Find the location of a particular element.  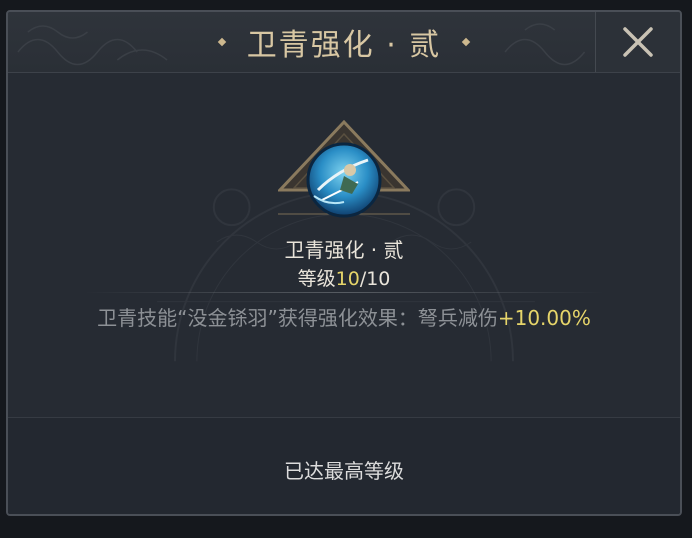

level-current: 10 is located at coordinates (347, 279).